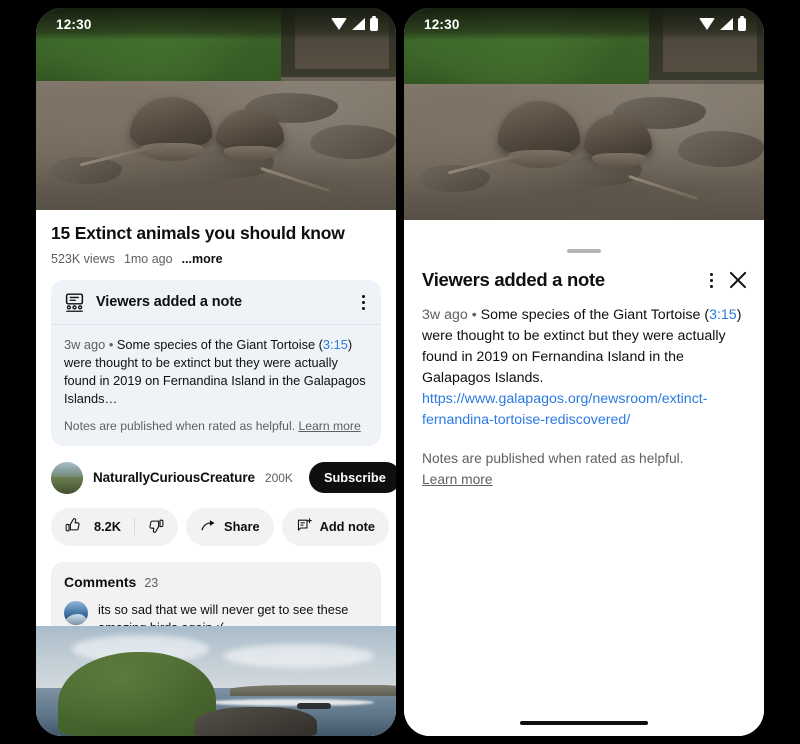  I want to click on channel-avatar, so click(67, 477).